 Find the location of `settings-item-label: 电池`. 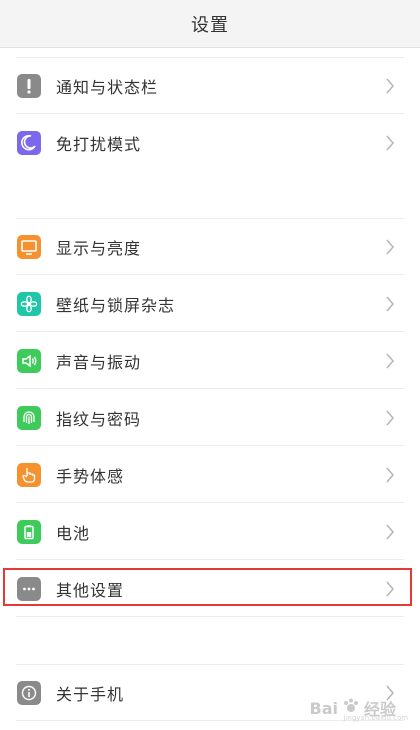

settings-item-label: 电池 is located at coordinates (73, 533).